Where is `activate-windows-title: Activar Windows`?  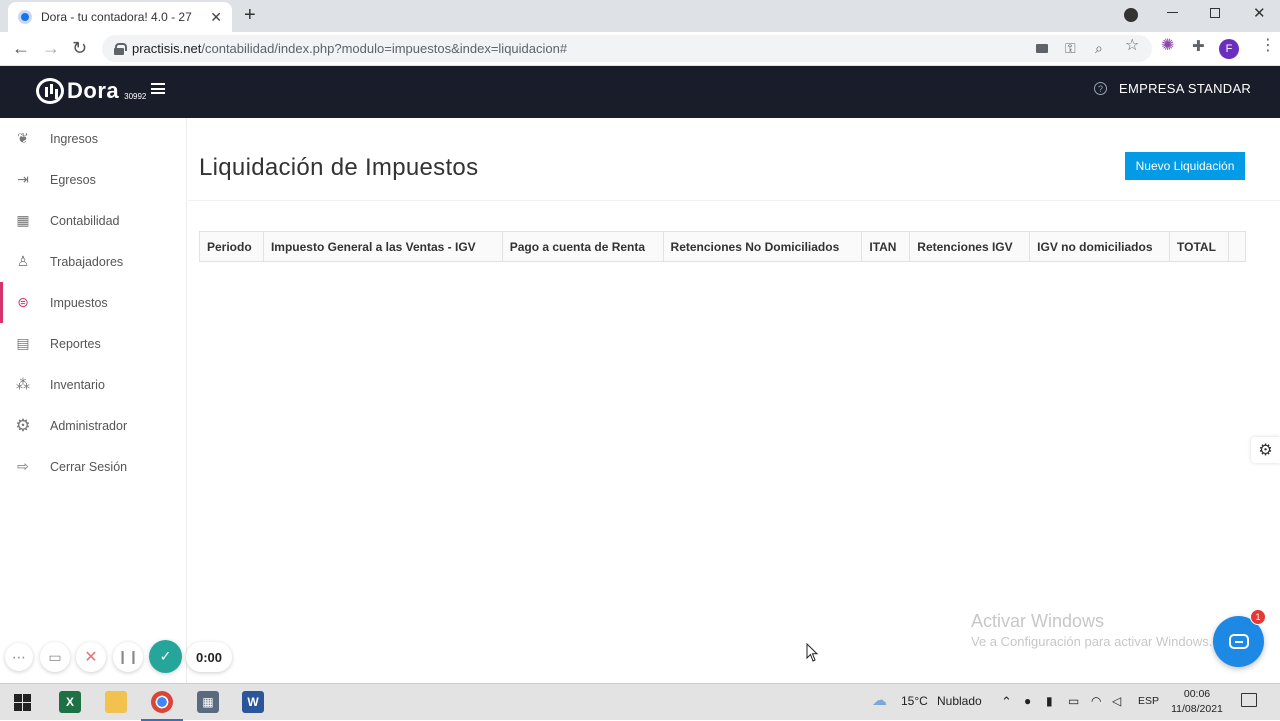
activate-windows-title: Activar Windows is located at coordinates (1038, 621).